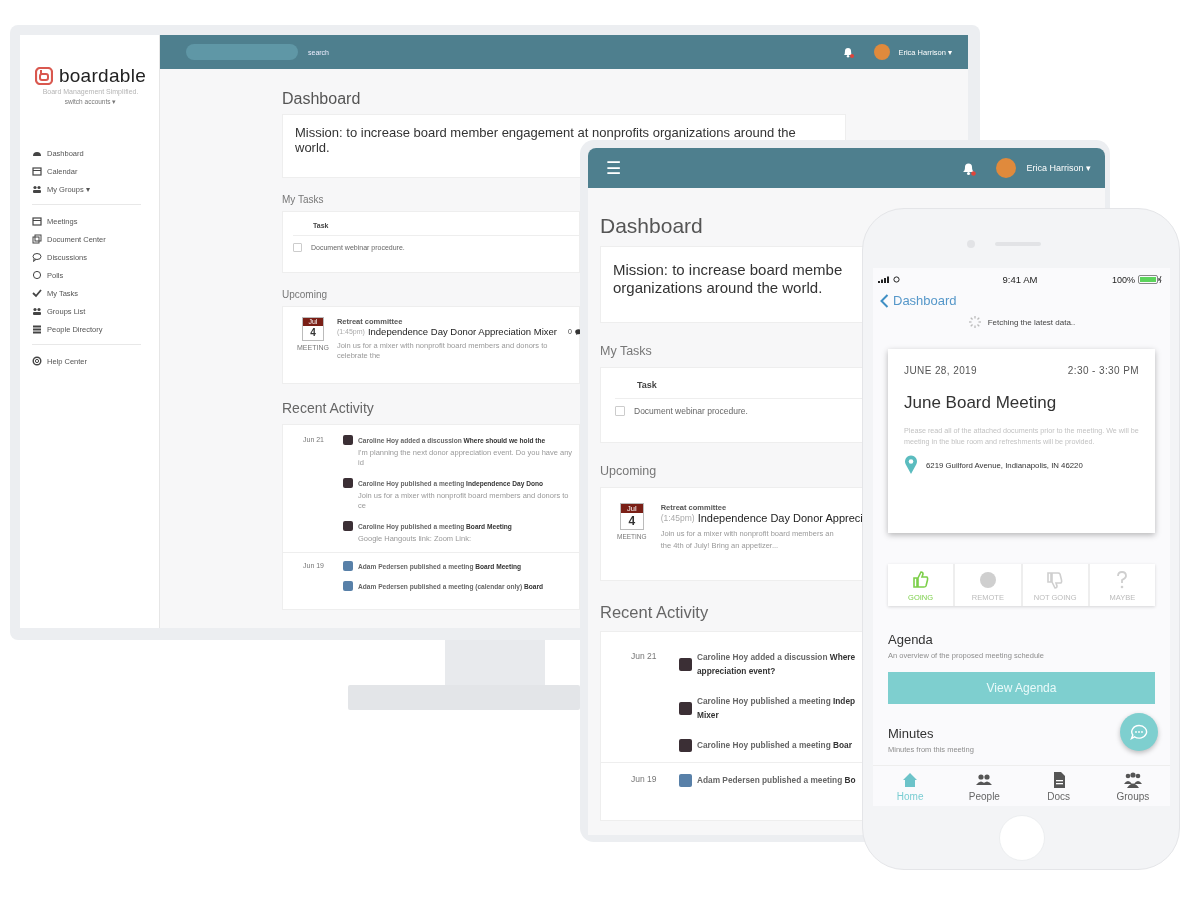 The image size is (1200, 902). What do you see at coordinates (910, 779) in the screenshot?
I see `house-icon` at bounding box center [910, 779].